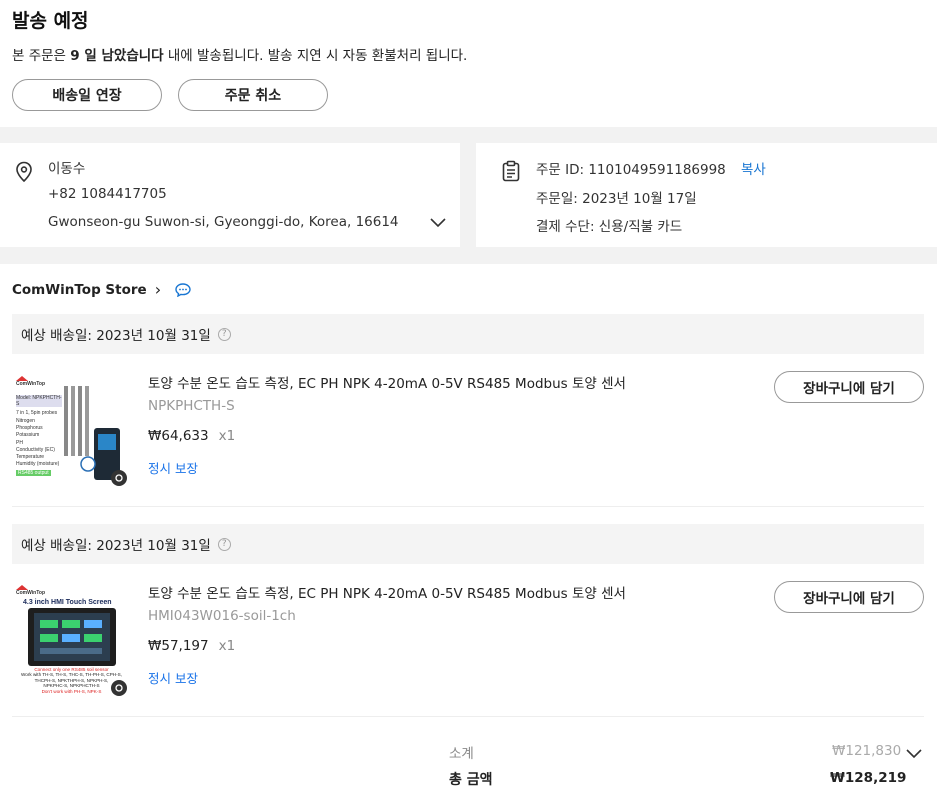 The height and width of the screenshot is (805, 937). Describe the element at coordinates (67, 169) in the screenshot. I see `recipient-name: 이동수` at that location.